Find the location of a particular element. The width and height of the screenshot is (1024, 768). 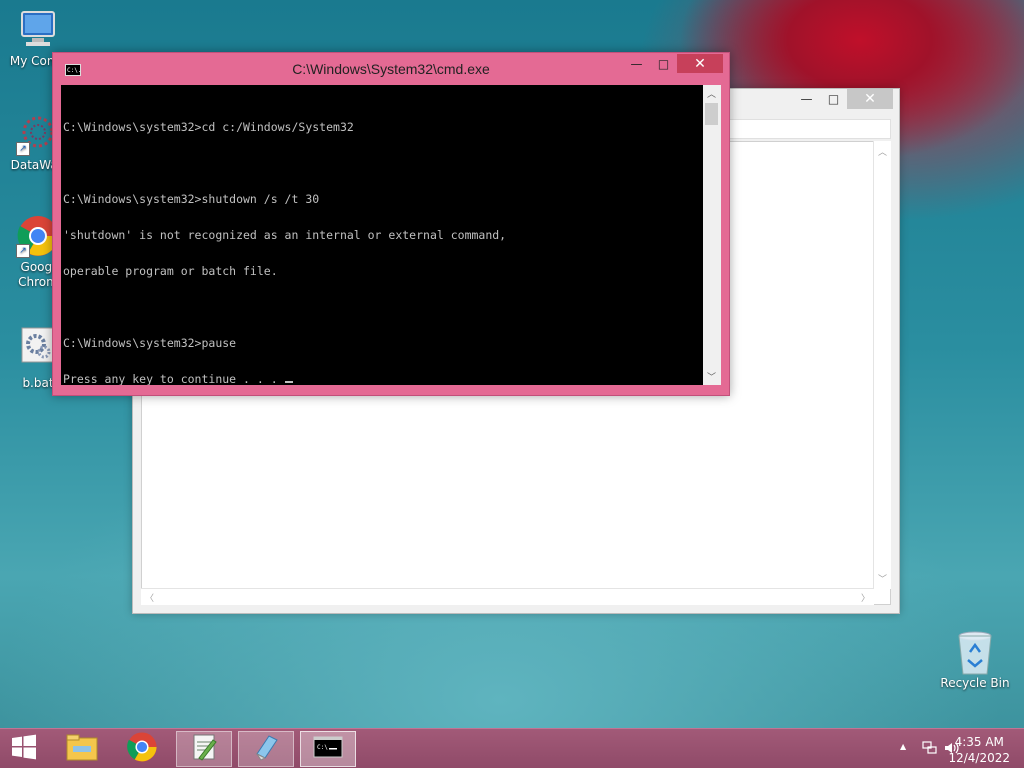

taskbar-chrome is located at coordinates (142, 749).